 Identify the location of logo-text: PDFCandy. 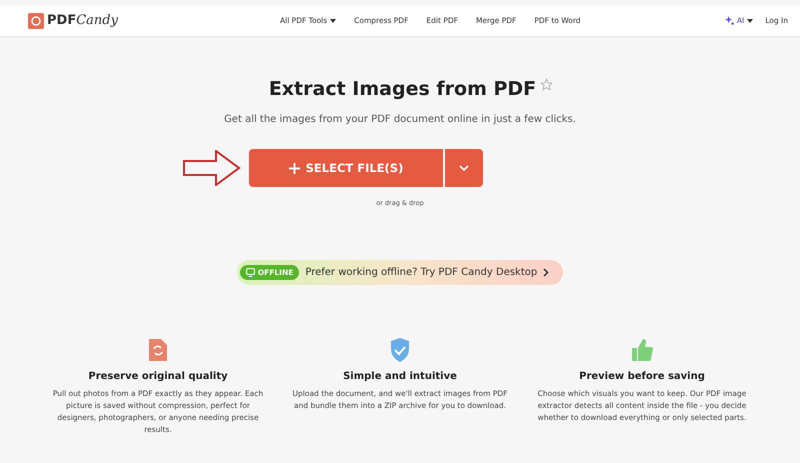
(82, 20).